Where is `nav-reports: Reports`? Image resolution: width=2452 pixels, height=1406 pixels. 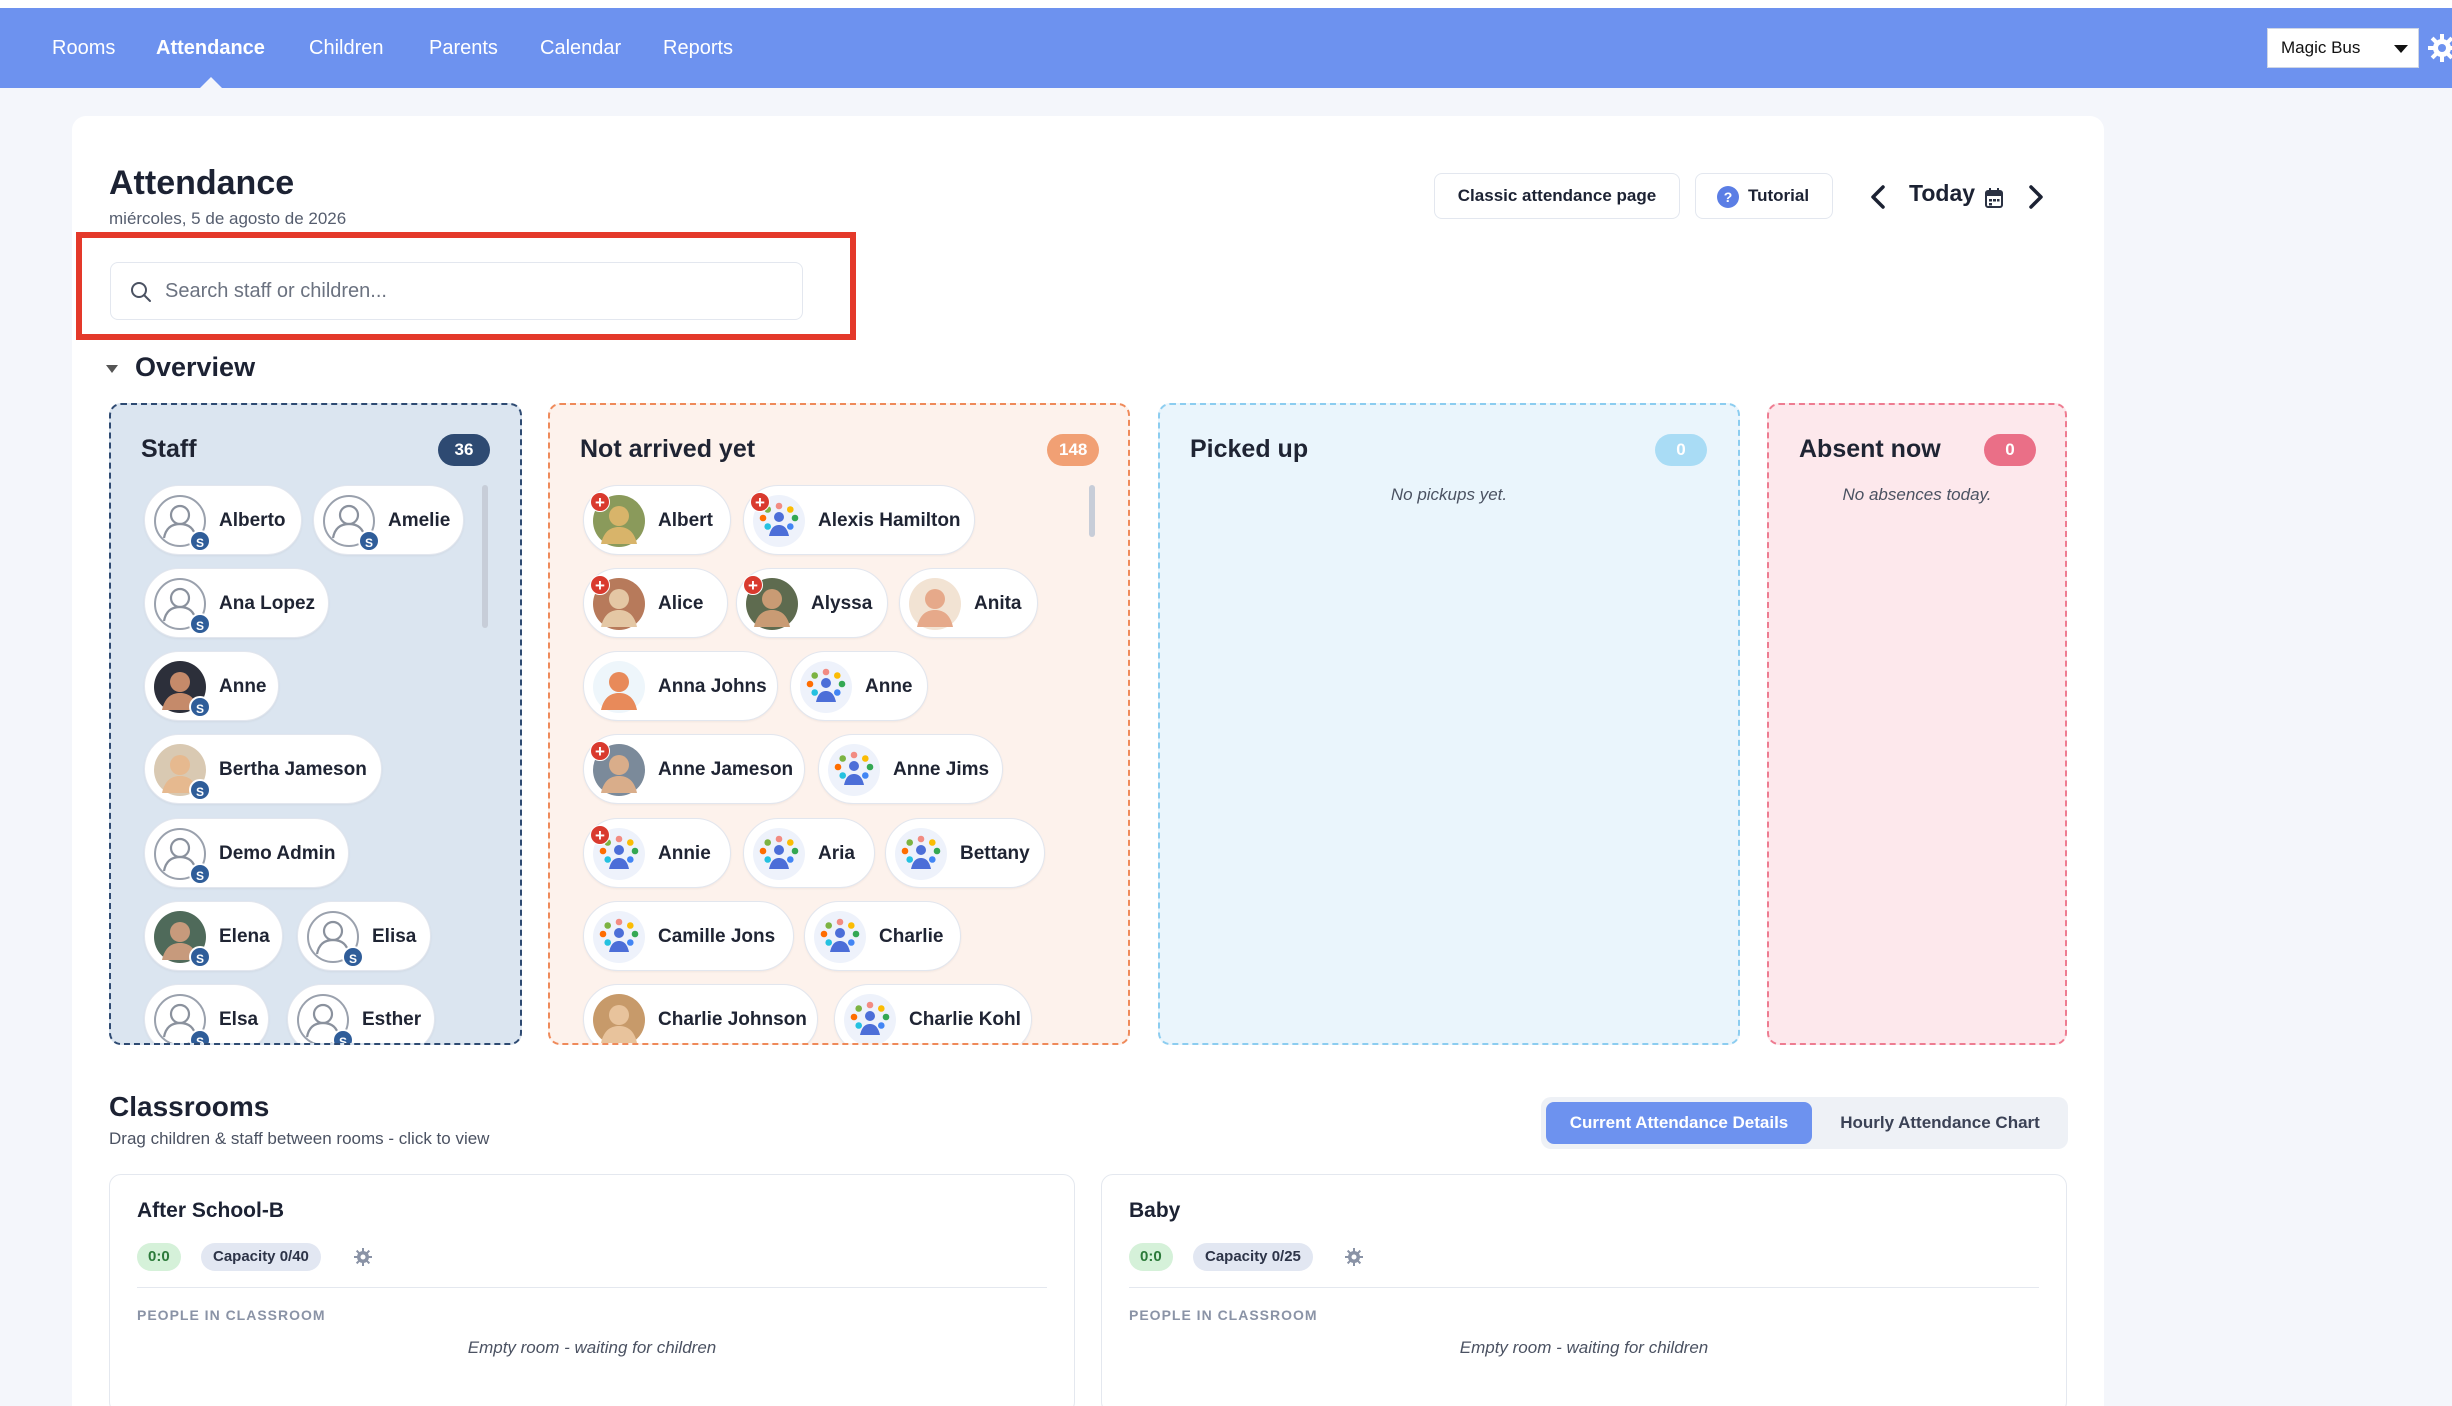 nav-reports: Reports is located at coordinates (698, 48).